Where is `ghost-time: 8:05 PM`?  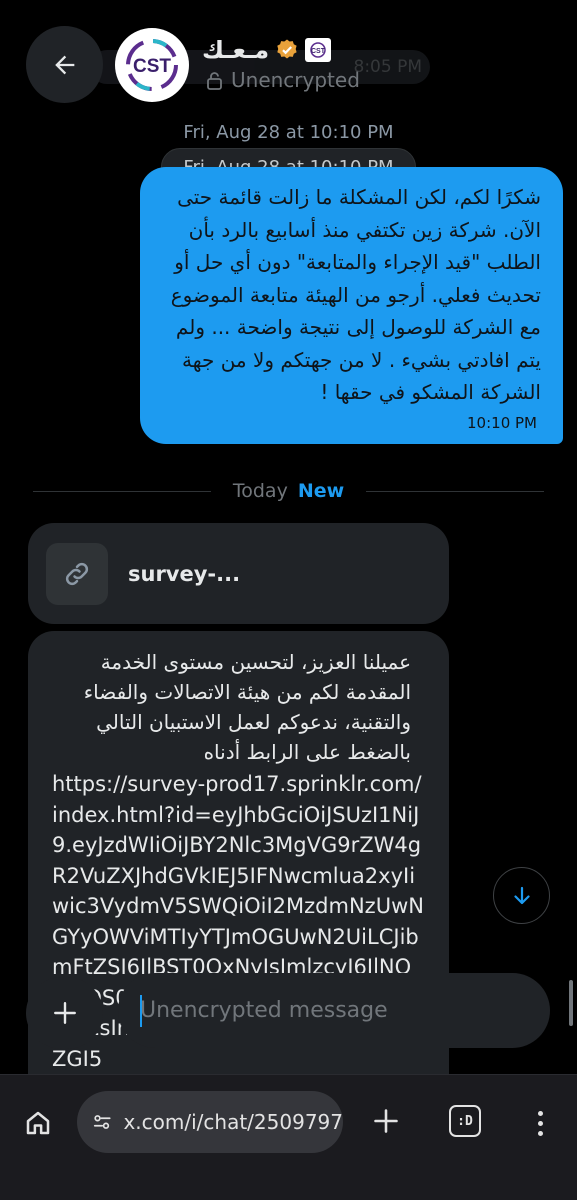 ghost-time: 8:05 PM is located at coordinates (388, 67).